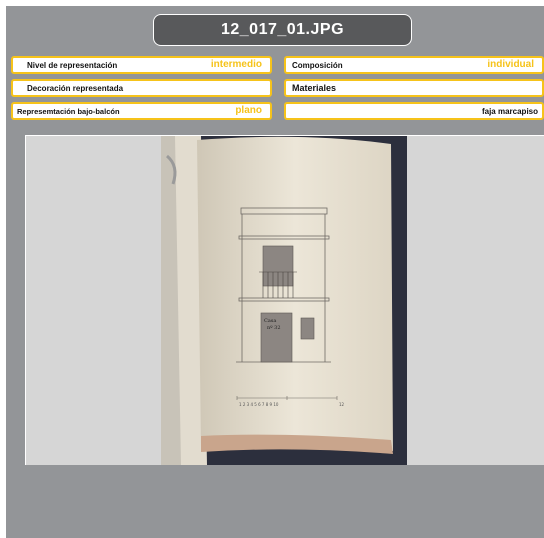 The image size is (544, 538). What do you see at coordinates (75, 88) in the screenshot?
I see `field-label: Decoración representada` at bounding box center [75, 88].